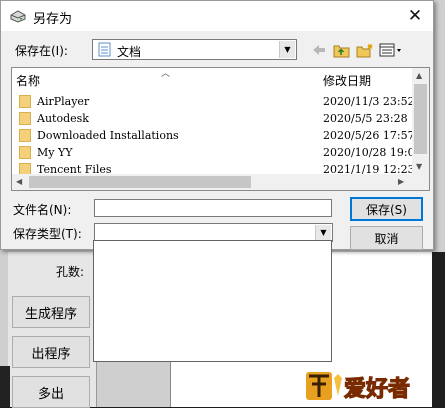  What do you see at coordinates (108, 135) in the screenshot?
I see `file-name: Downloaded Installations` at bounding box center [108, 135].